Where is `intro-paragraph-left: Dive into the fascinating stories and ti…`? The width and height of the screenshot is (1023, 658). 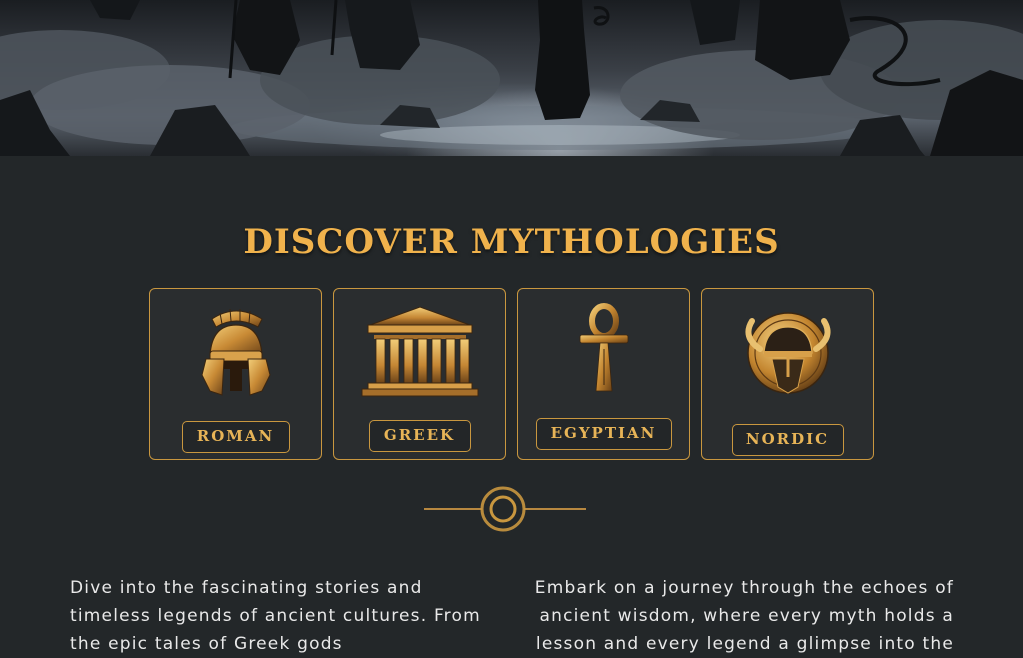
intro-paragraph-left: Dive into the fascinating stories and ti… is located at coordinates (275, 616).